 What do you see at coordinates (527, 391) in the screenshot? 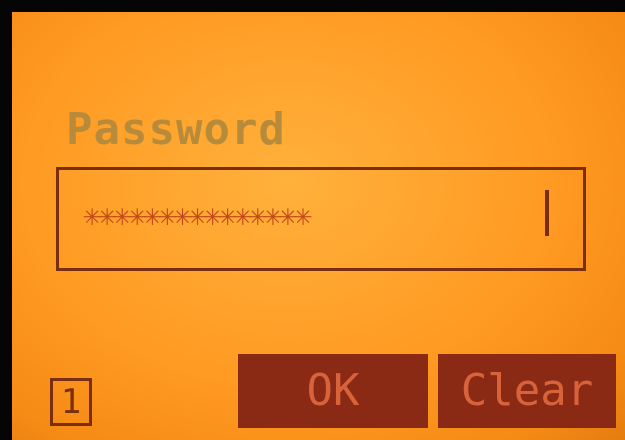
I see `clear-button: Clear` at bounding box center [527, 391].